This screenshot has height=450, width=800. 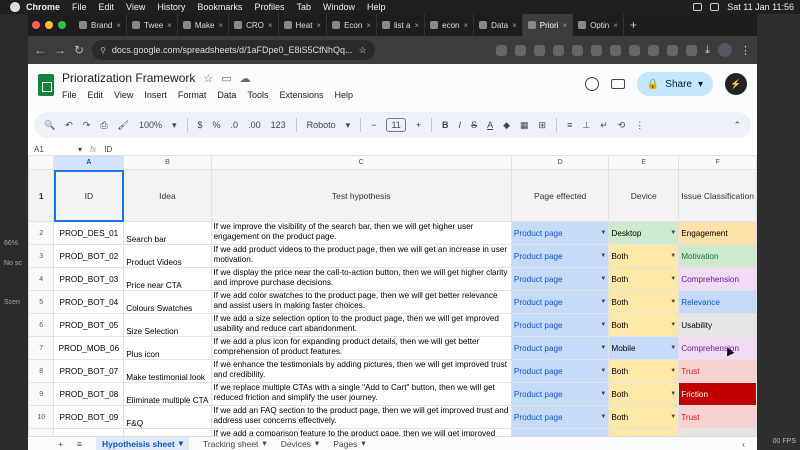 I want to click on cell-issue: Motivation, so click(x=717, y=256).